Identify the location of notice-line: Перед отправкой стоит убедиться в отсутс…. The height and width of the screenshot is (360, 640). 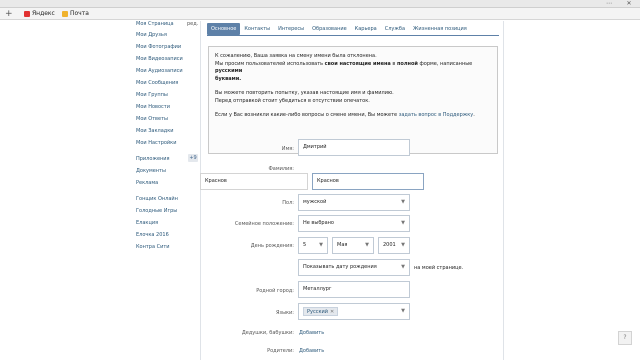
(292, 100).